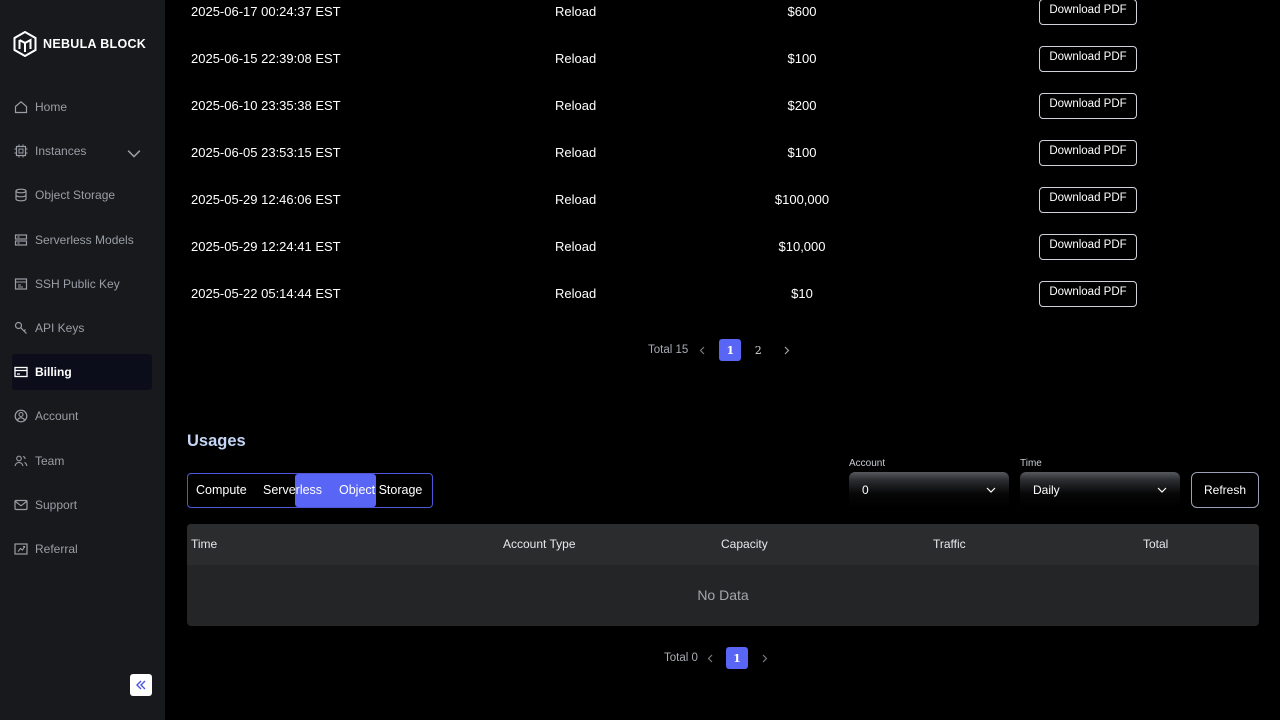 The height and width of the screenshot is (720, 1280). I want to click on sidebar-item-label: Home, so click(51, 107).